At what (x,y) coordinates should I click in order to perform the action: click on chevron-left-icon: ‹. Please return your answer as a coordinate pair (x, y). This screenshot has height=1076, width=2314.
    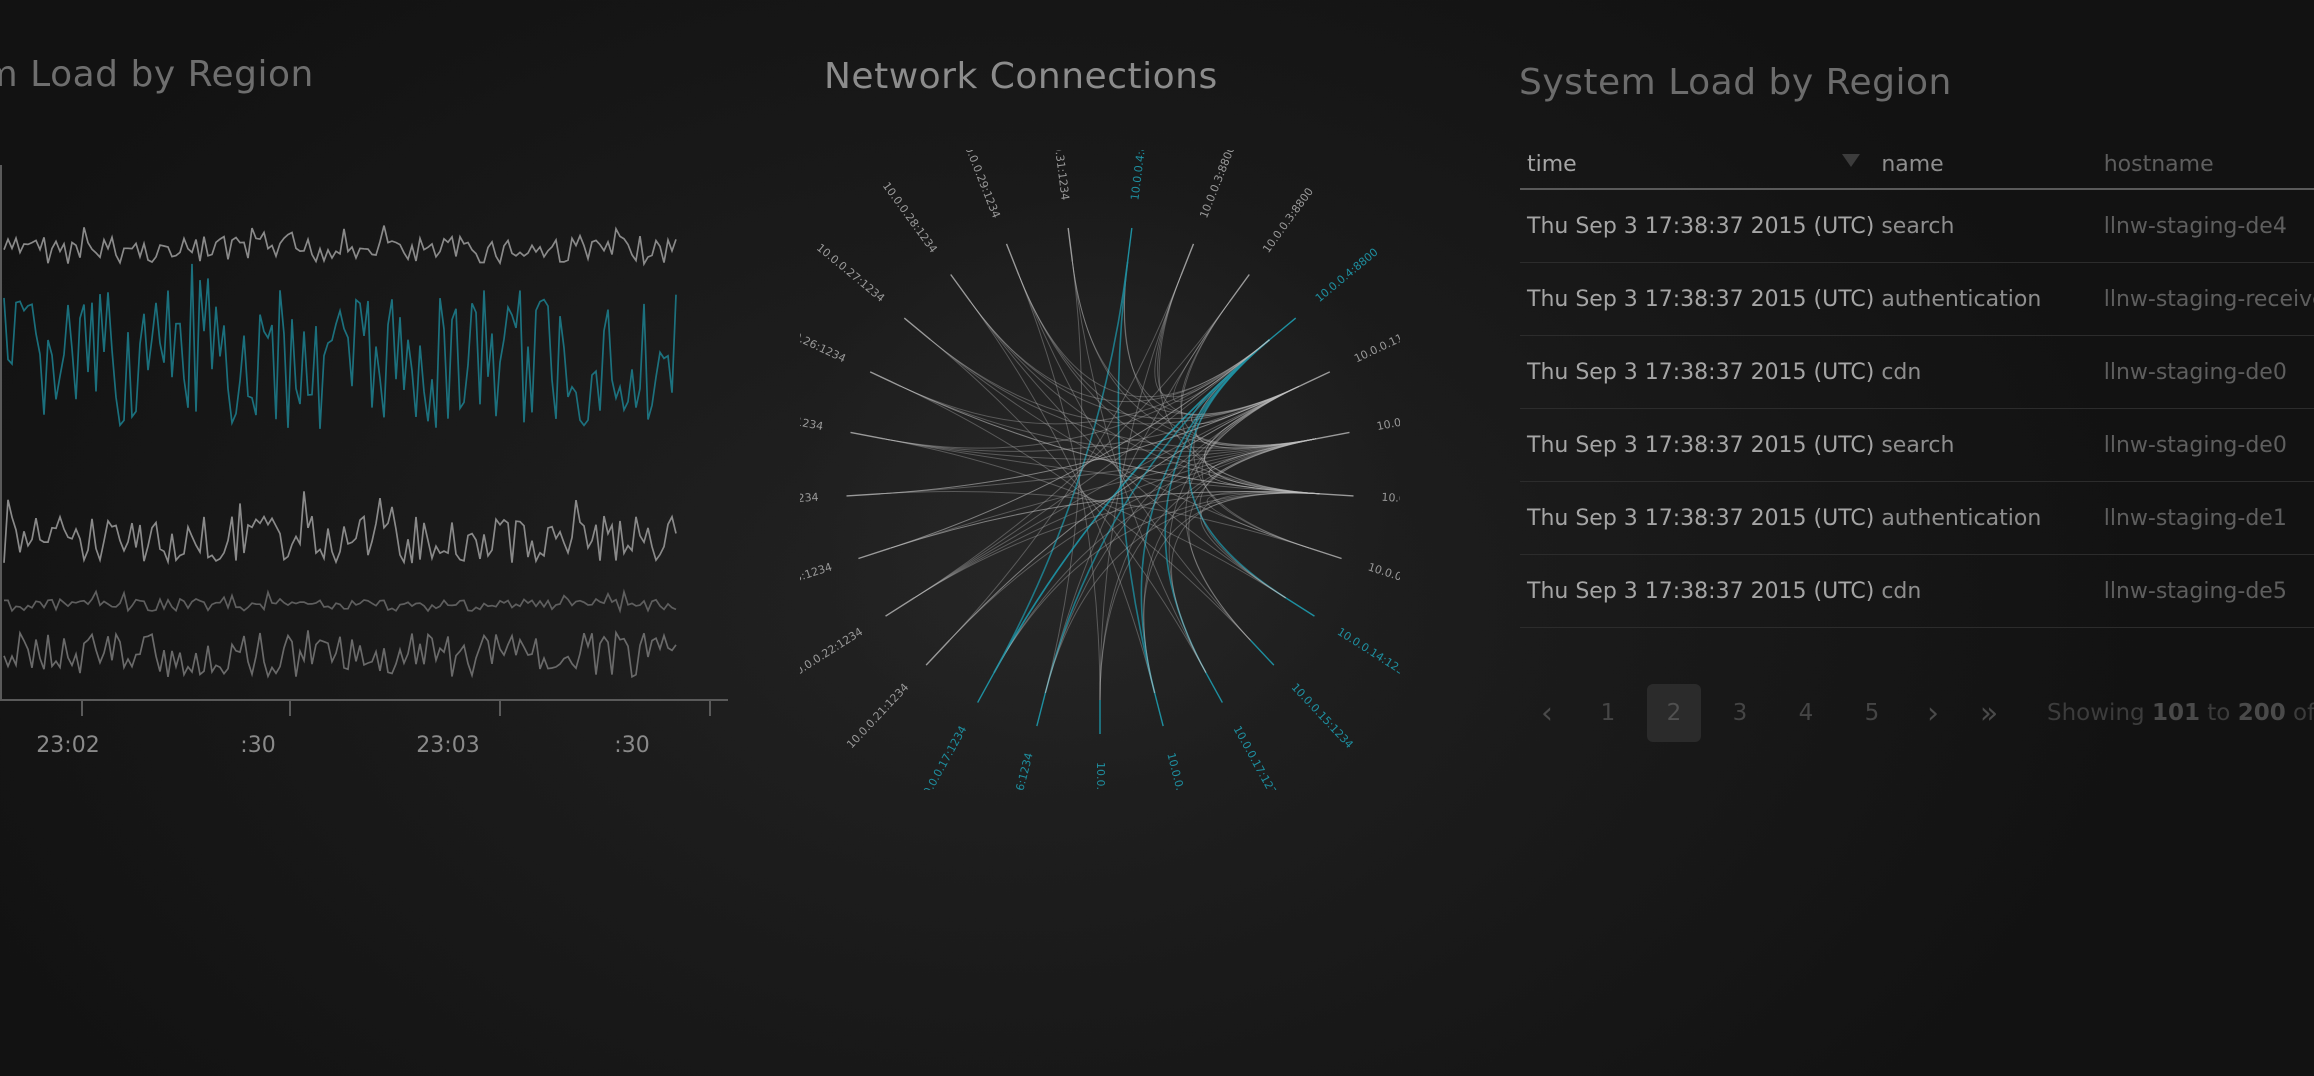
    Looking at the image, I should click on (1547, 713).